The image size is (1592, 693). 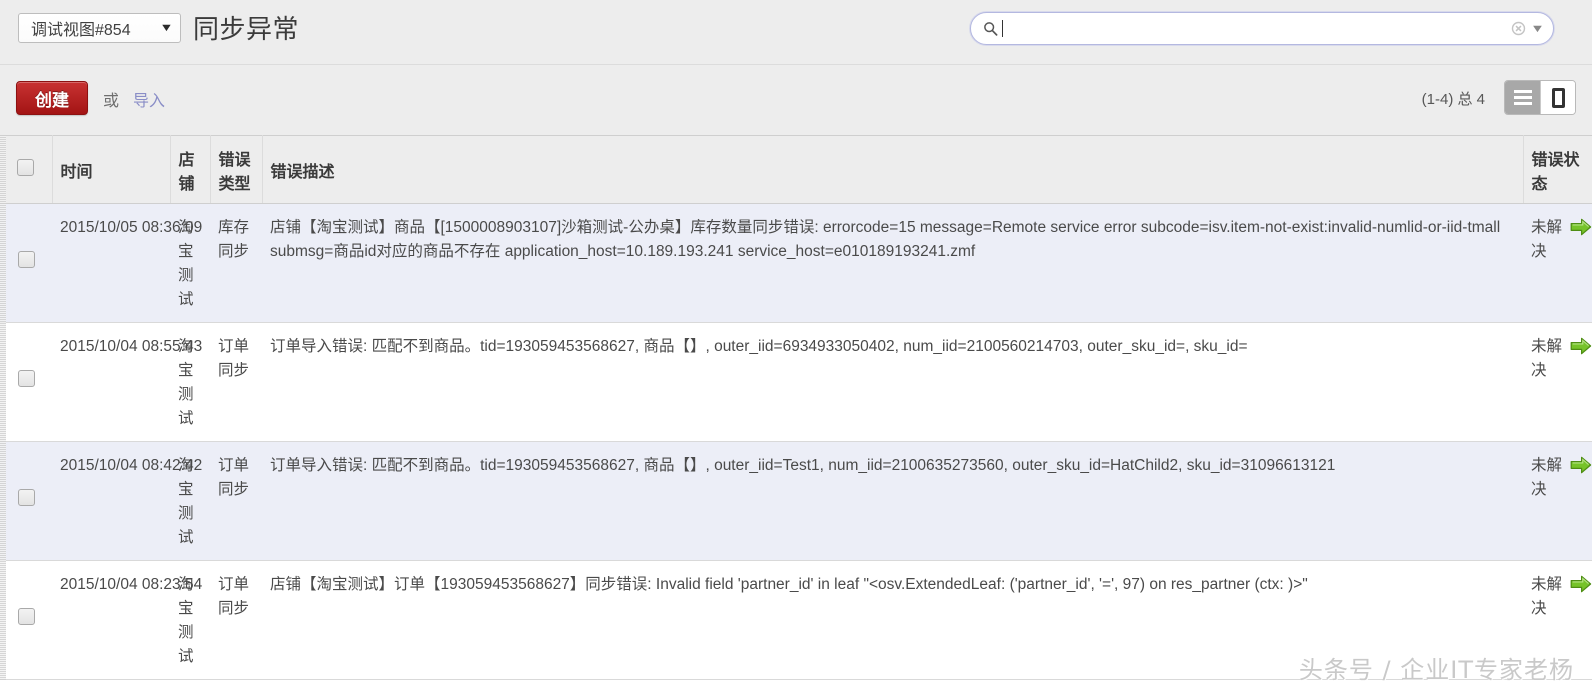 I want to click on page-title: 同步异常, so click(x=246, y=29).